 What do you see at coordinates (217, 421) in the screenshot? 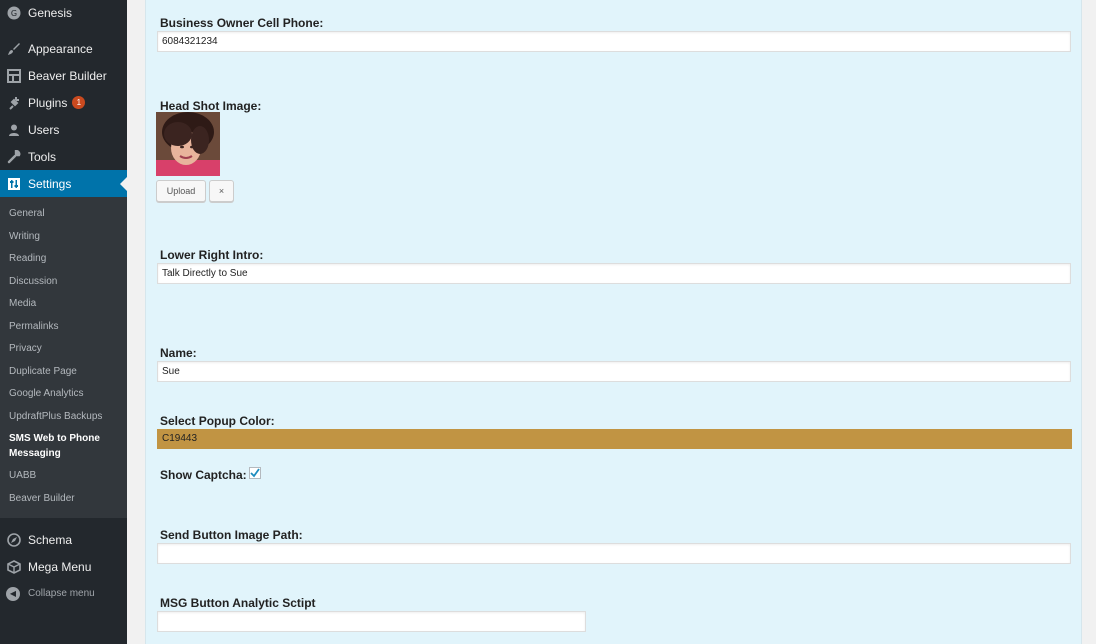
I see `popup-color-label: Select Popup Color:` at bounding box center [217, 421].